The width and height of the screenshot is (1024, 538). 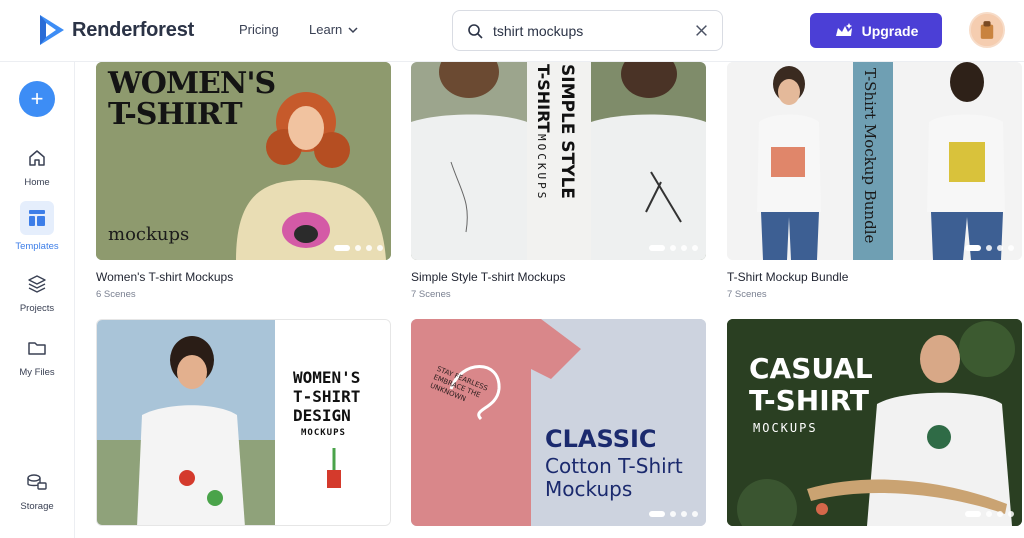 I want to click on template-thumbnail: T-Shirt Mockup Bundle, so click(x=874, y=161).